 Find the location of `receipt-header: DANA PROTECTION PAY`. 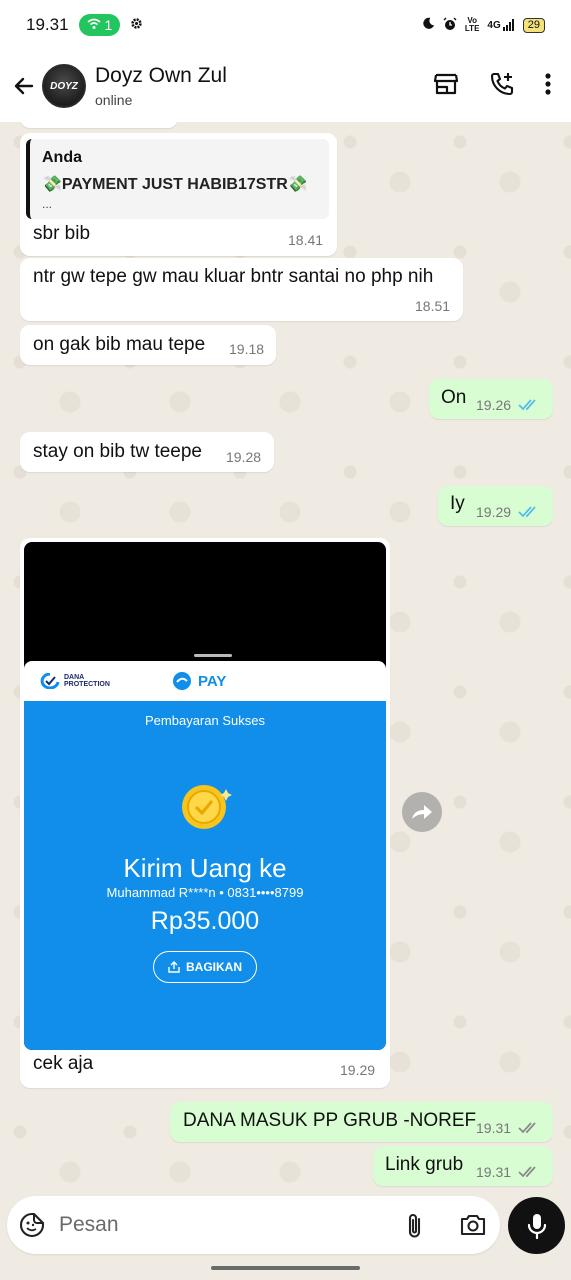

receipt-header: DANA PROTECTION PAY is located at coordinates (205, 681).